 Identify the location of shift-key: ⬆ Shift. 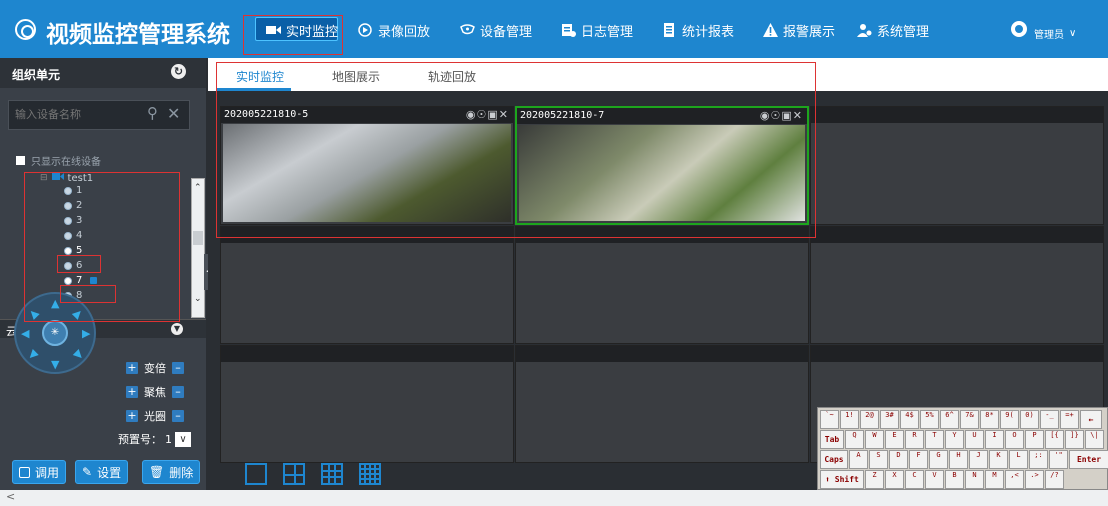
(842, 479).